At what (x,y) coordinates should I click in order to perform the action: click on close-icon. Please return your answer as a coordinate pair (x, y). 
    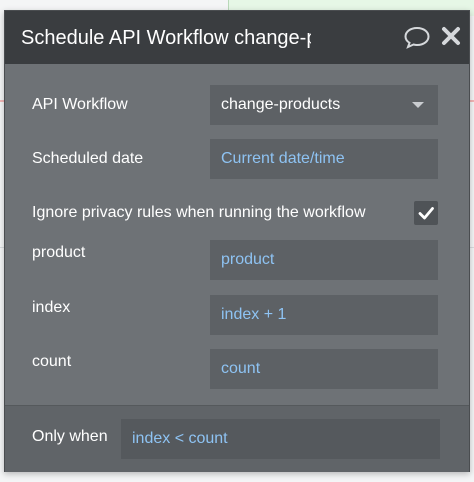
    Looking at the image, I should click on (451, 36).